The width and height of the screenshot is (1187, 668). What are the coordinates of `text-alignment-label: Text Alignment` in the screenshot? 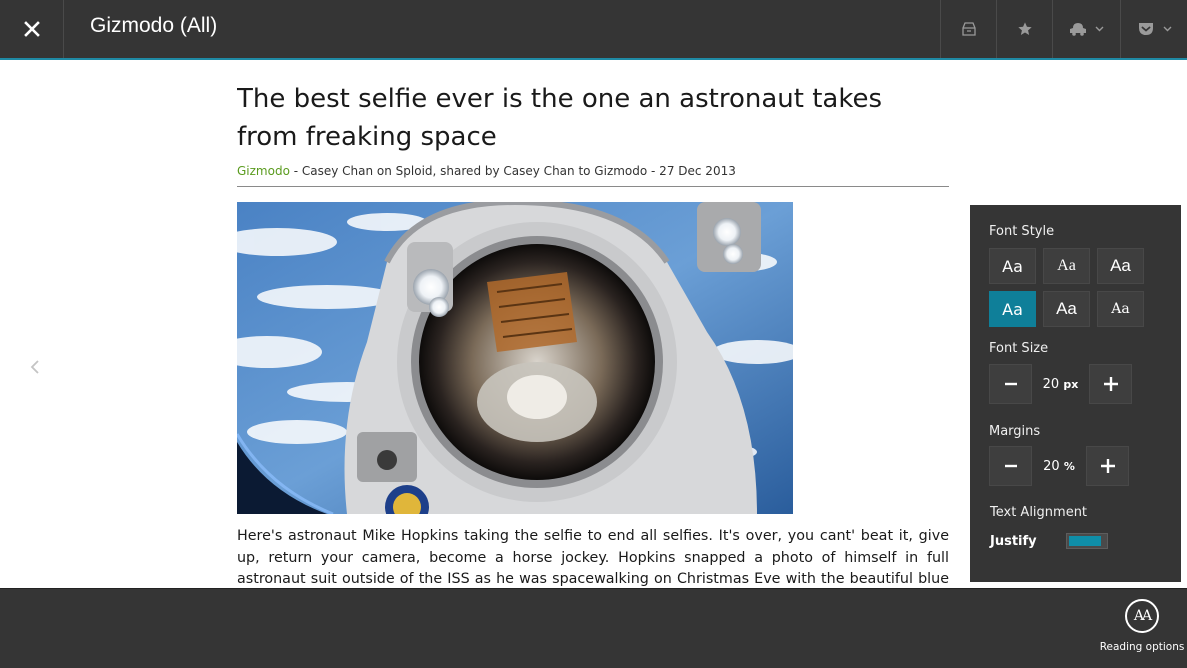 It's located at (1039, 512).